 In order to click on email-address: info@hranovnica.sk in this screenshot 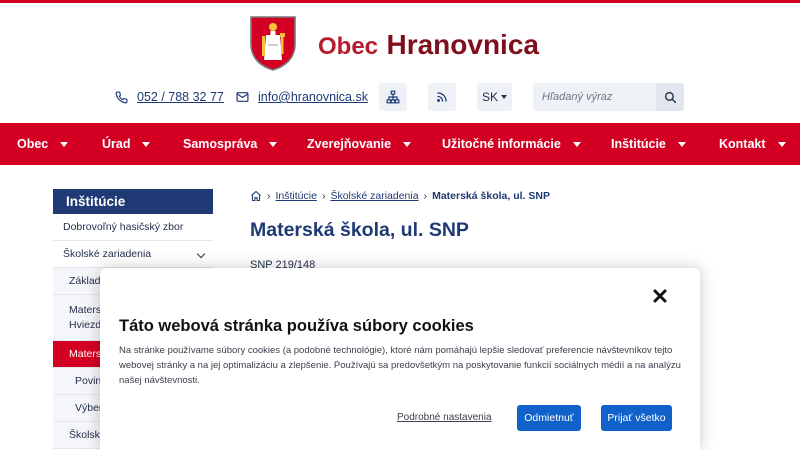, I will do `click(313, 97)`.